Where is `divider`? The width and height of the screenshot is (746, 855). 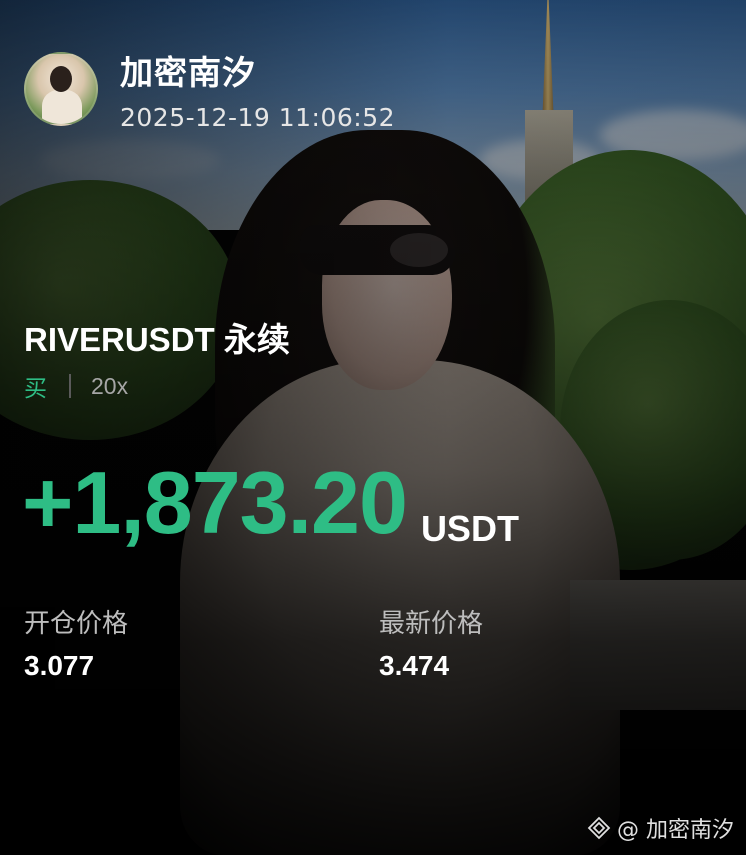
divider is located at coordinates (70, 386).